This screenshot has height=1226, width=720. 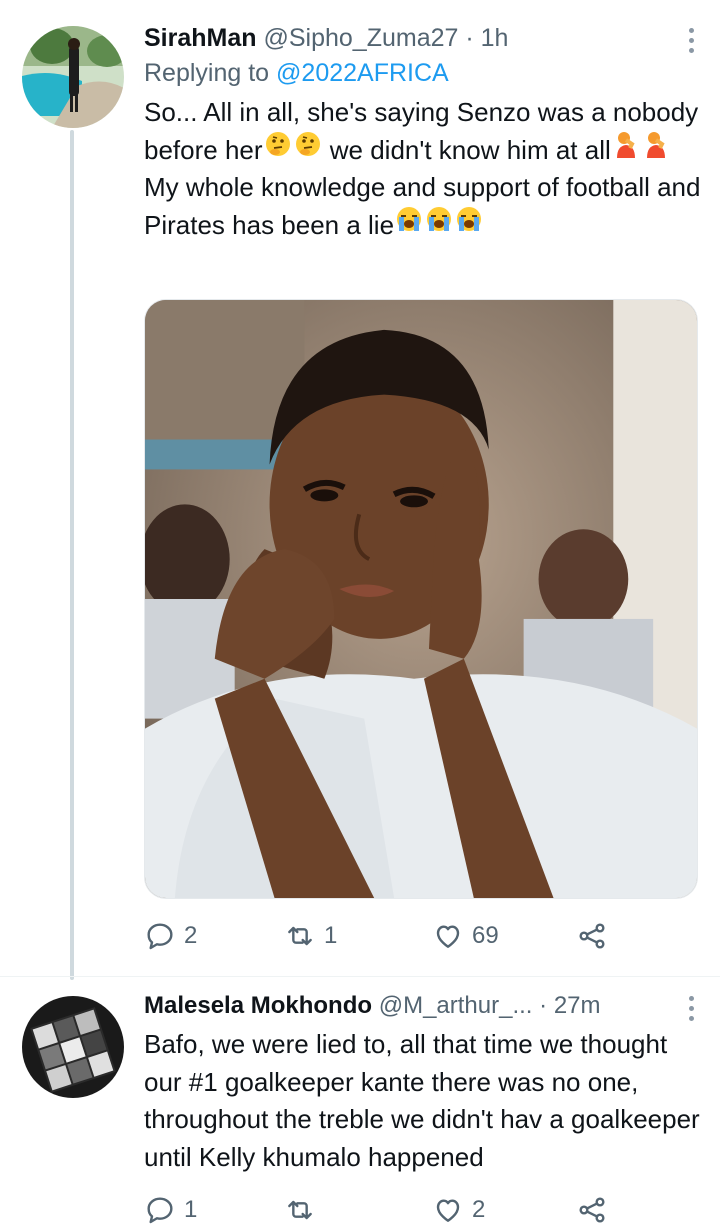 What do you see at coordinates (394, 1208) in the screenshot?
I see `tweet-actions: 1 2` at bounding box center [394, 1208].